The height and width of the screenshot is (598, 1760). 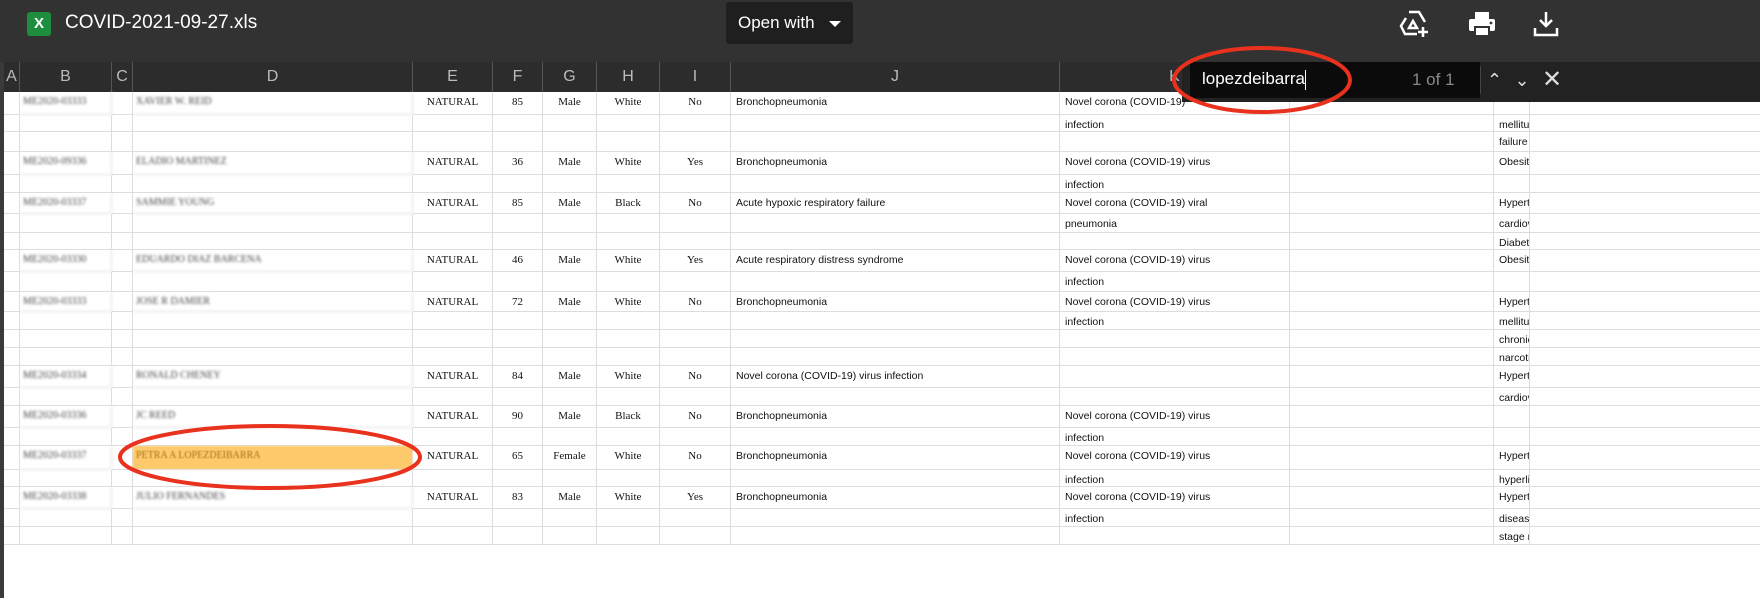 What do you see at coordinates (1175, 203) in the screenshot?
I see `cell-k: Novel corona (COVID-19) viral` at bounding box center [1175, 203].